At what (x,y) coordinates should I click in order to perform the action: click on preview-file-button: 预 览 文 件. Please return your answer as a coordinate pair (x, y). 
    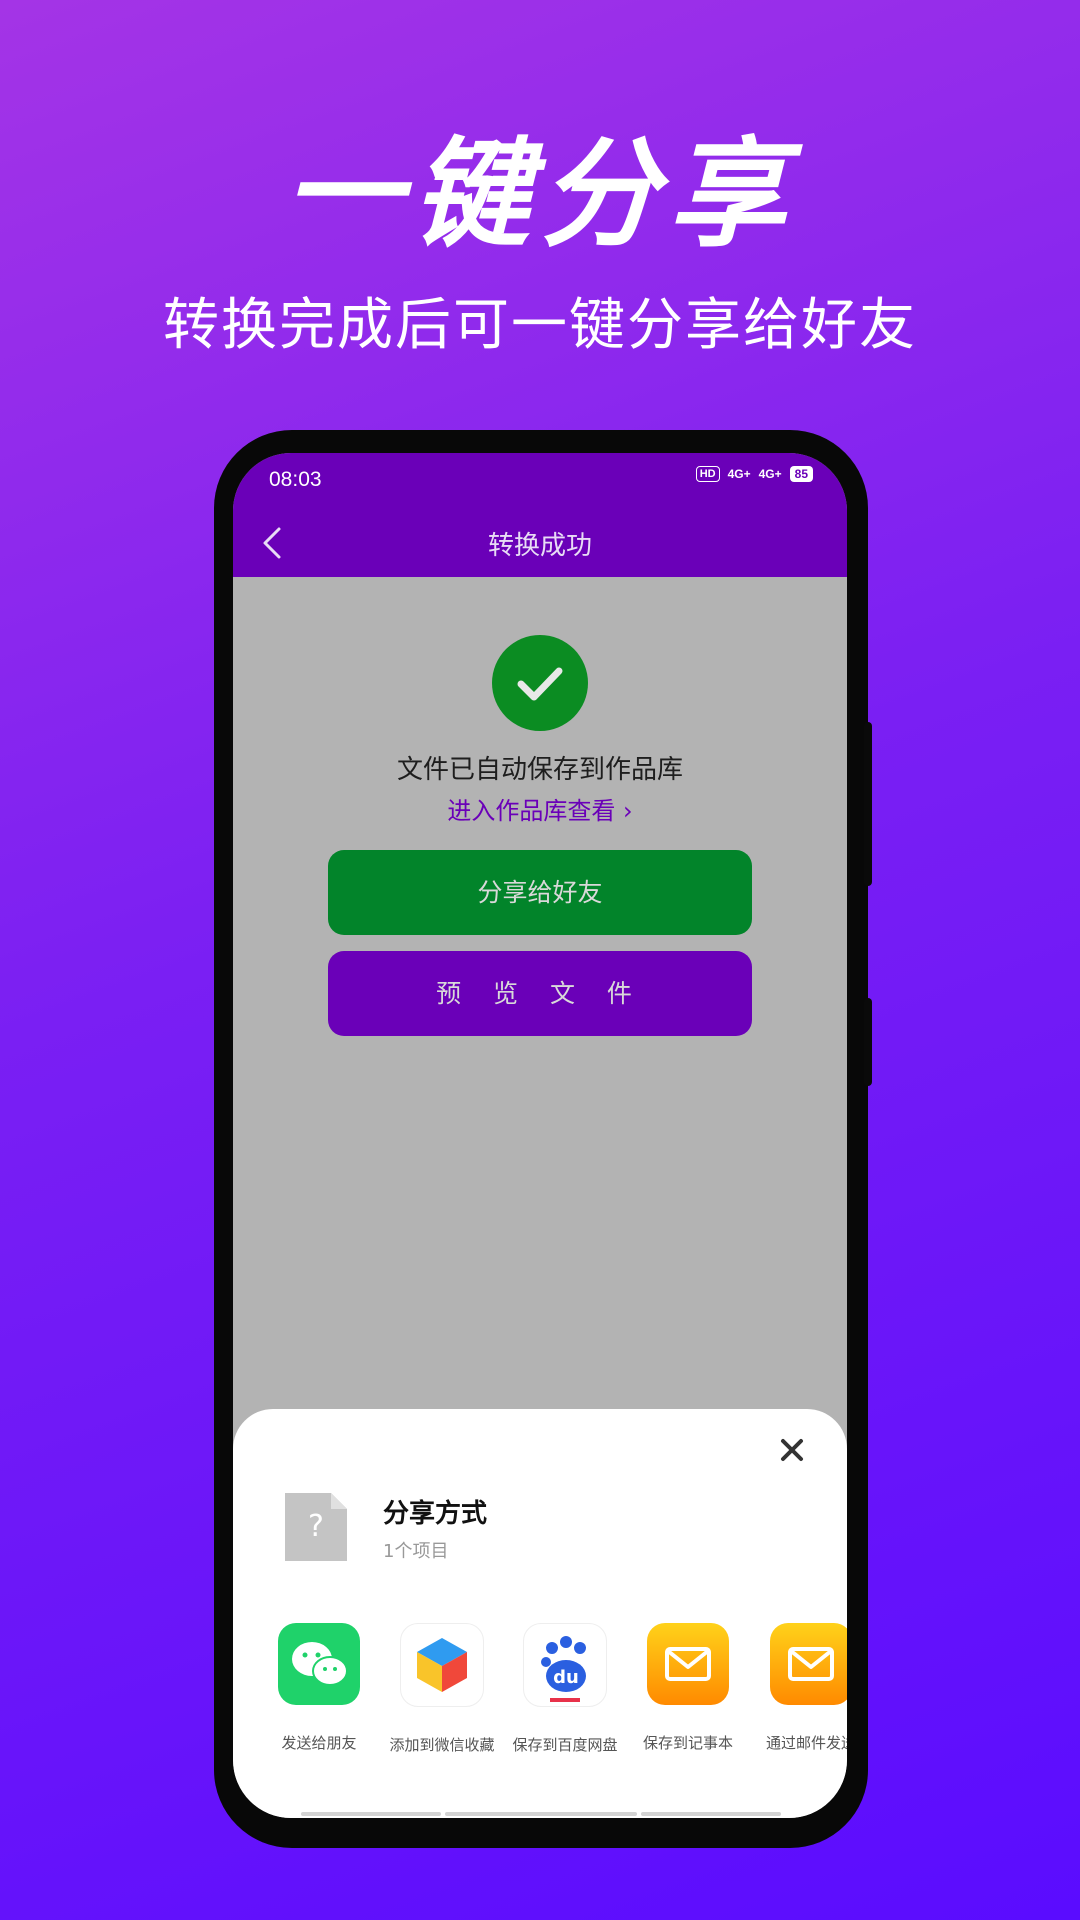
    Looking at the image, I should click on (540, 993).